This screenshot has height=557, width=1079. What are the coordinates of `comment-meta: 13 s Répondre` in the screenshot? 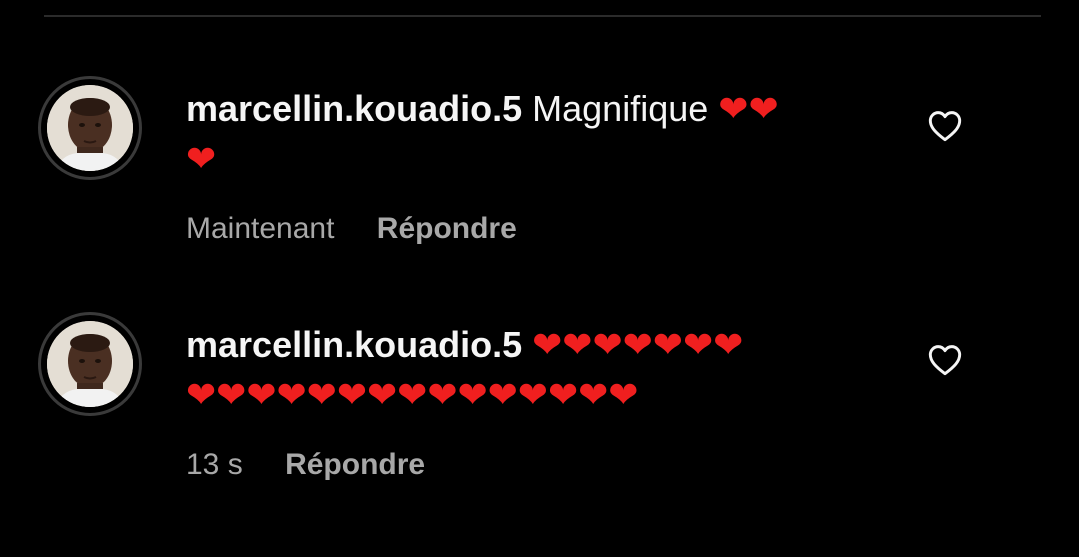 It's located at (305, 465).